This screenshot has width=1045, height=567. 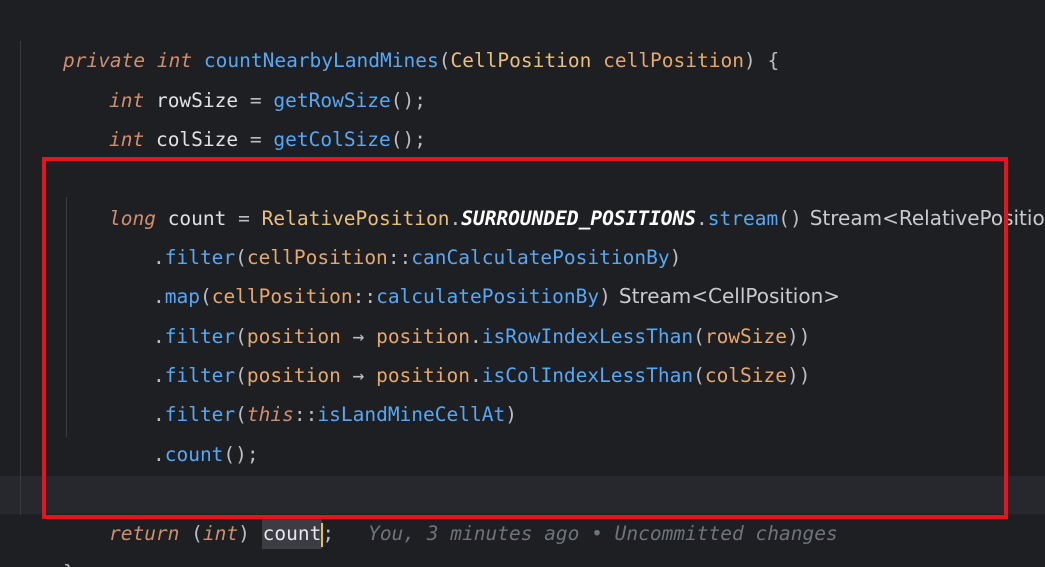 What do you see at coordinates (126, 139) in the screenshot?
I see `type-keyword: int` at bounding box center [126, 139].